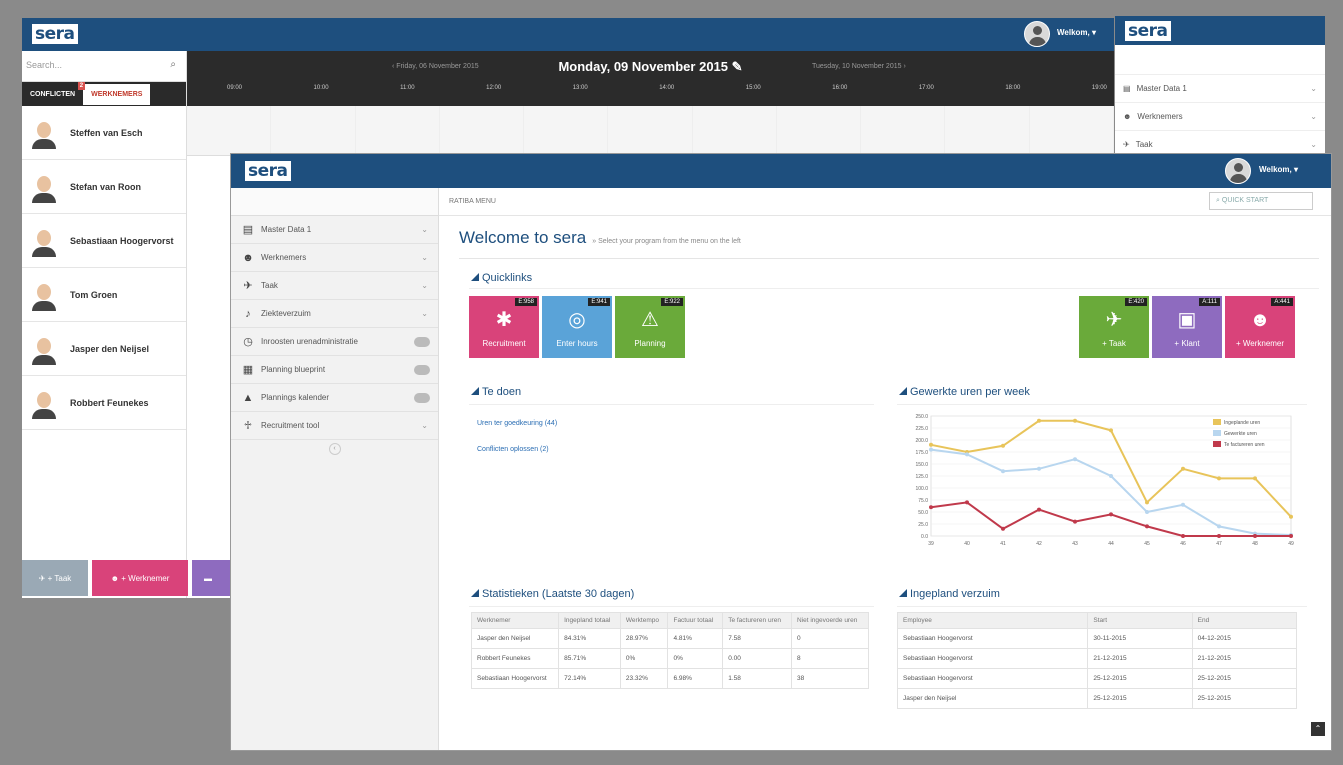 Image resolution: width=1343 pixels, height=765 pixels. What do you see at coordinates (1114, 327) in the screenshot?
I see `quicklink-tile: E:420 ✈ + Taak` at bounding box center [1114, 327].